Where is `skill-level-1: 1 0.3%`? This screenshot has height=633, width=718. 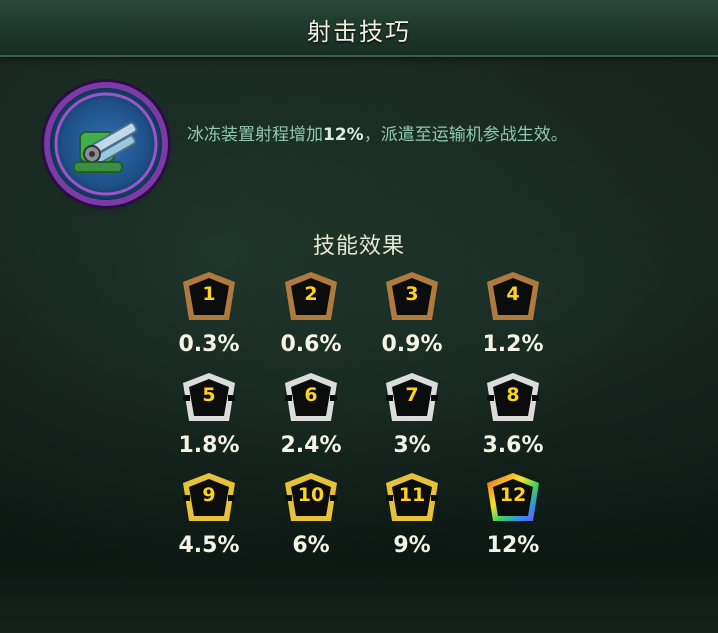 skill-level-1: 1 0.3% is located at coordinates (209, 320).